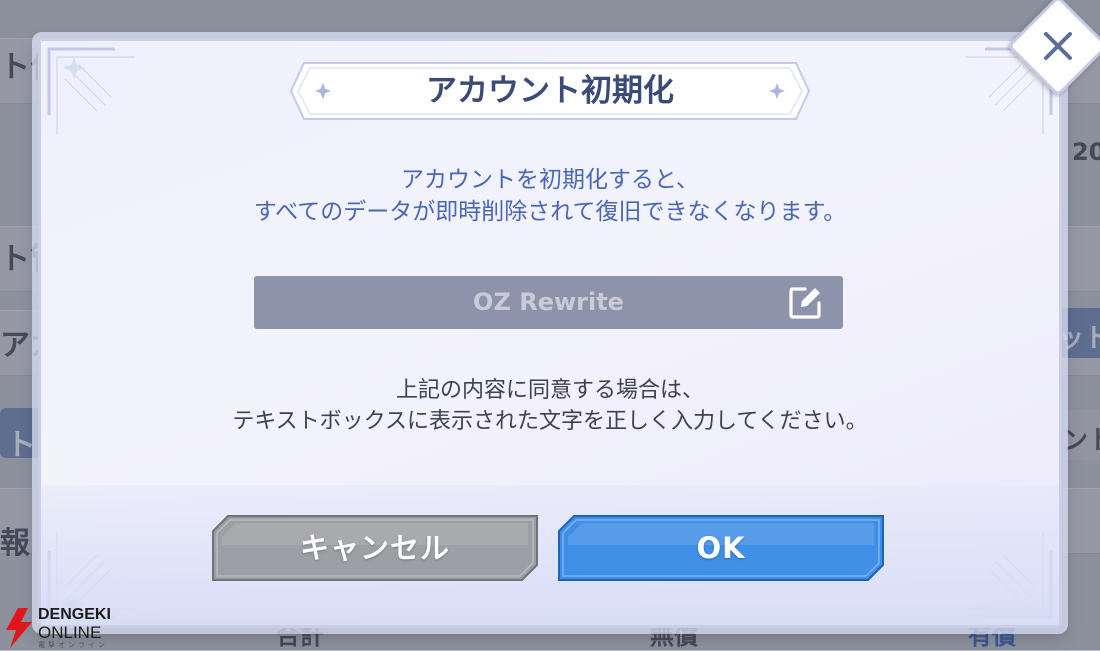 The image size is (1100, 651). What do you see at coordinates (550, 421) in the screenshot?
I see `instruction-line: テキストボックスに表示された文字を正しく入力してください。` at bounding box center [550, 421].